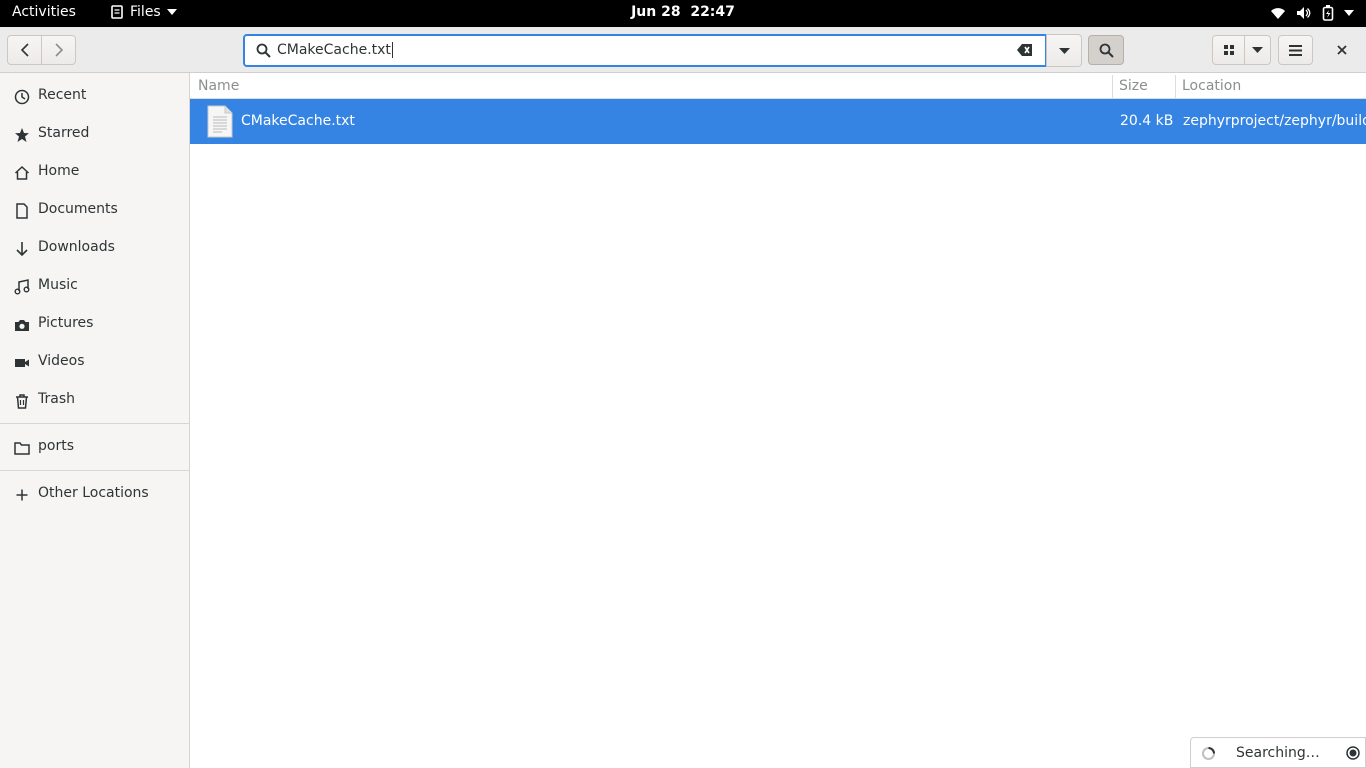  Describe the element at coordinates (62, 95) in the screenshot. I see `sidebar-item-label: Recent` at that location.